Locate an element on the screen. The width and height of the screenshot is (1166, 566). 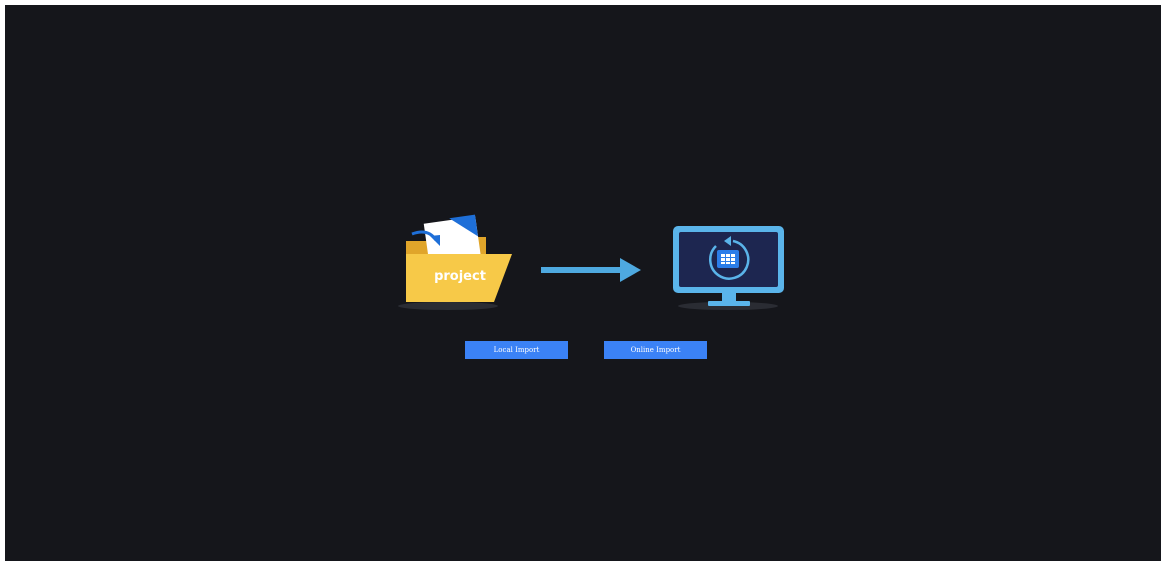
online-import-button: Online Import is located at coordinates (655, 350).